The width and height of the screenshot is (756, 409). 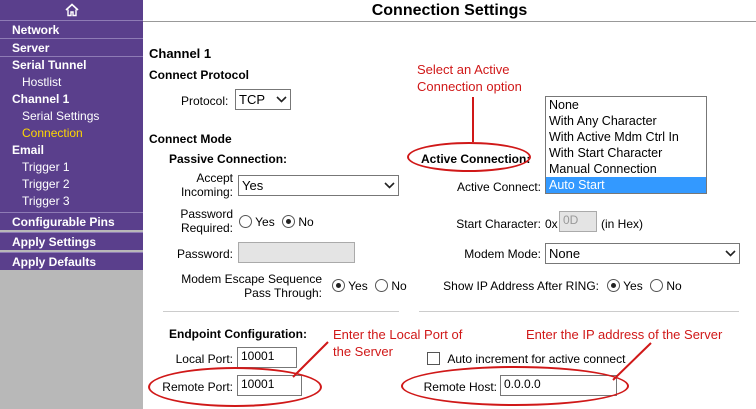 What do you see at coordinates (71, 82) in the screenshot?
I see `sidebar-item-hostlist: Hostlist` at bounding box center [71, 82].